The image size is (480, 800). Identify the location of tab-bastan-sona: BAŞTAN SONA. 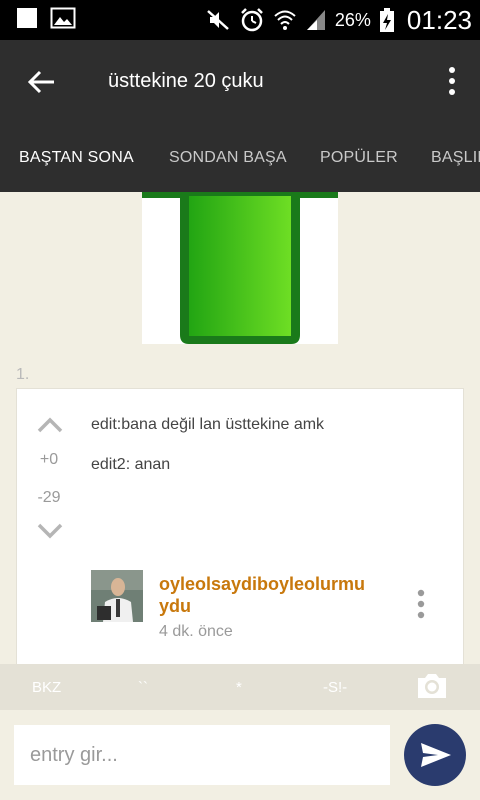
(76, 158).